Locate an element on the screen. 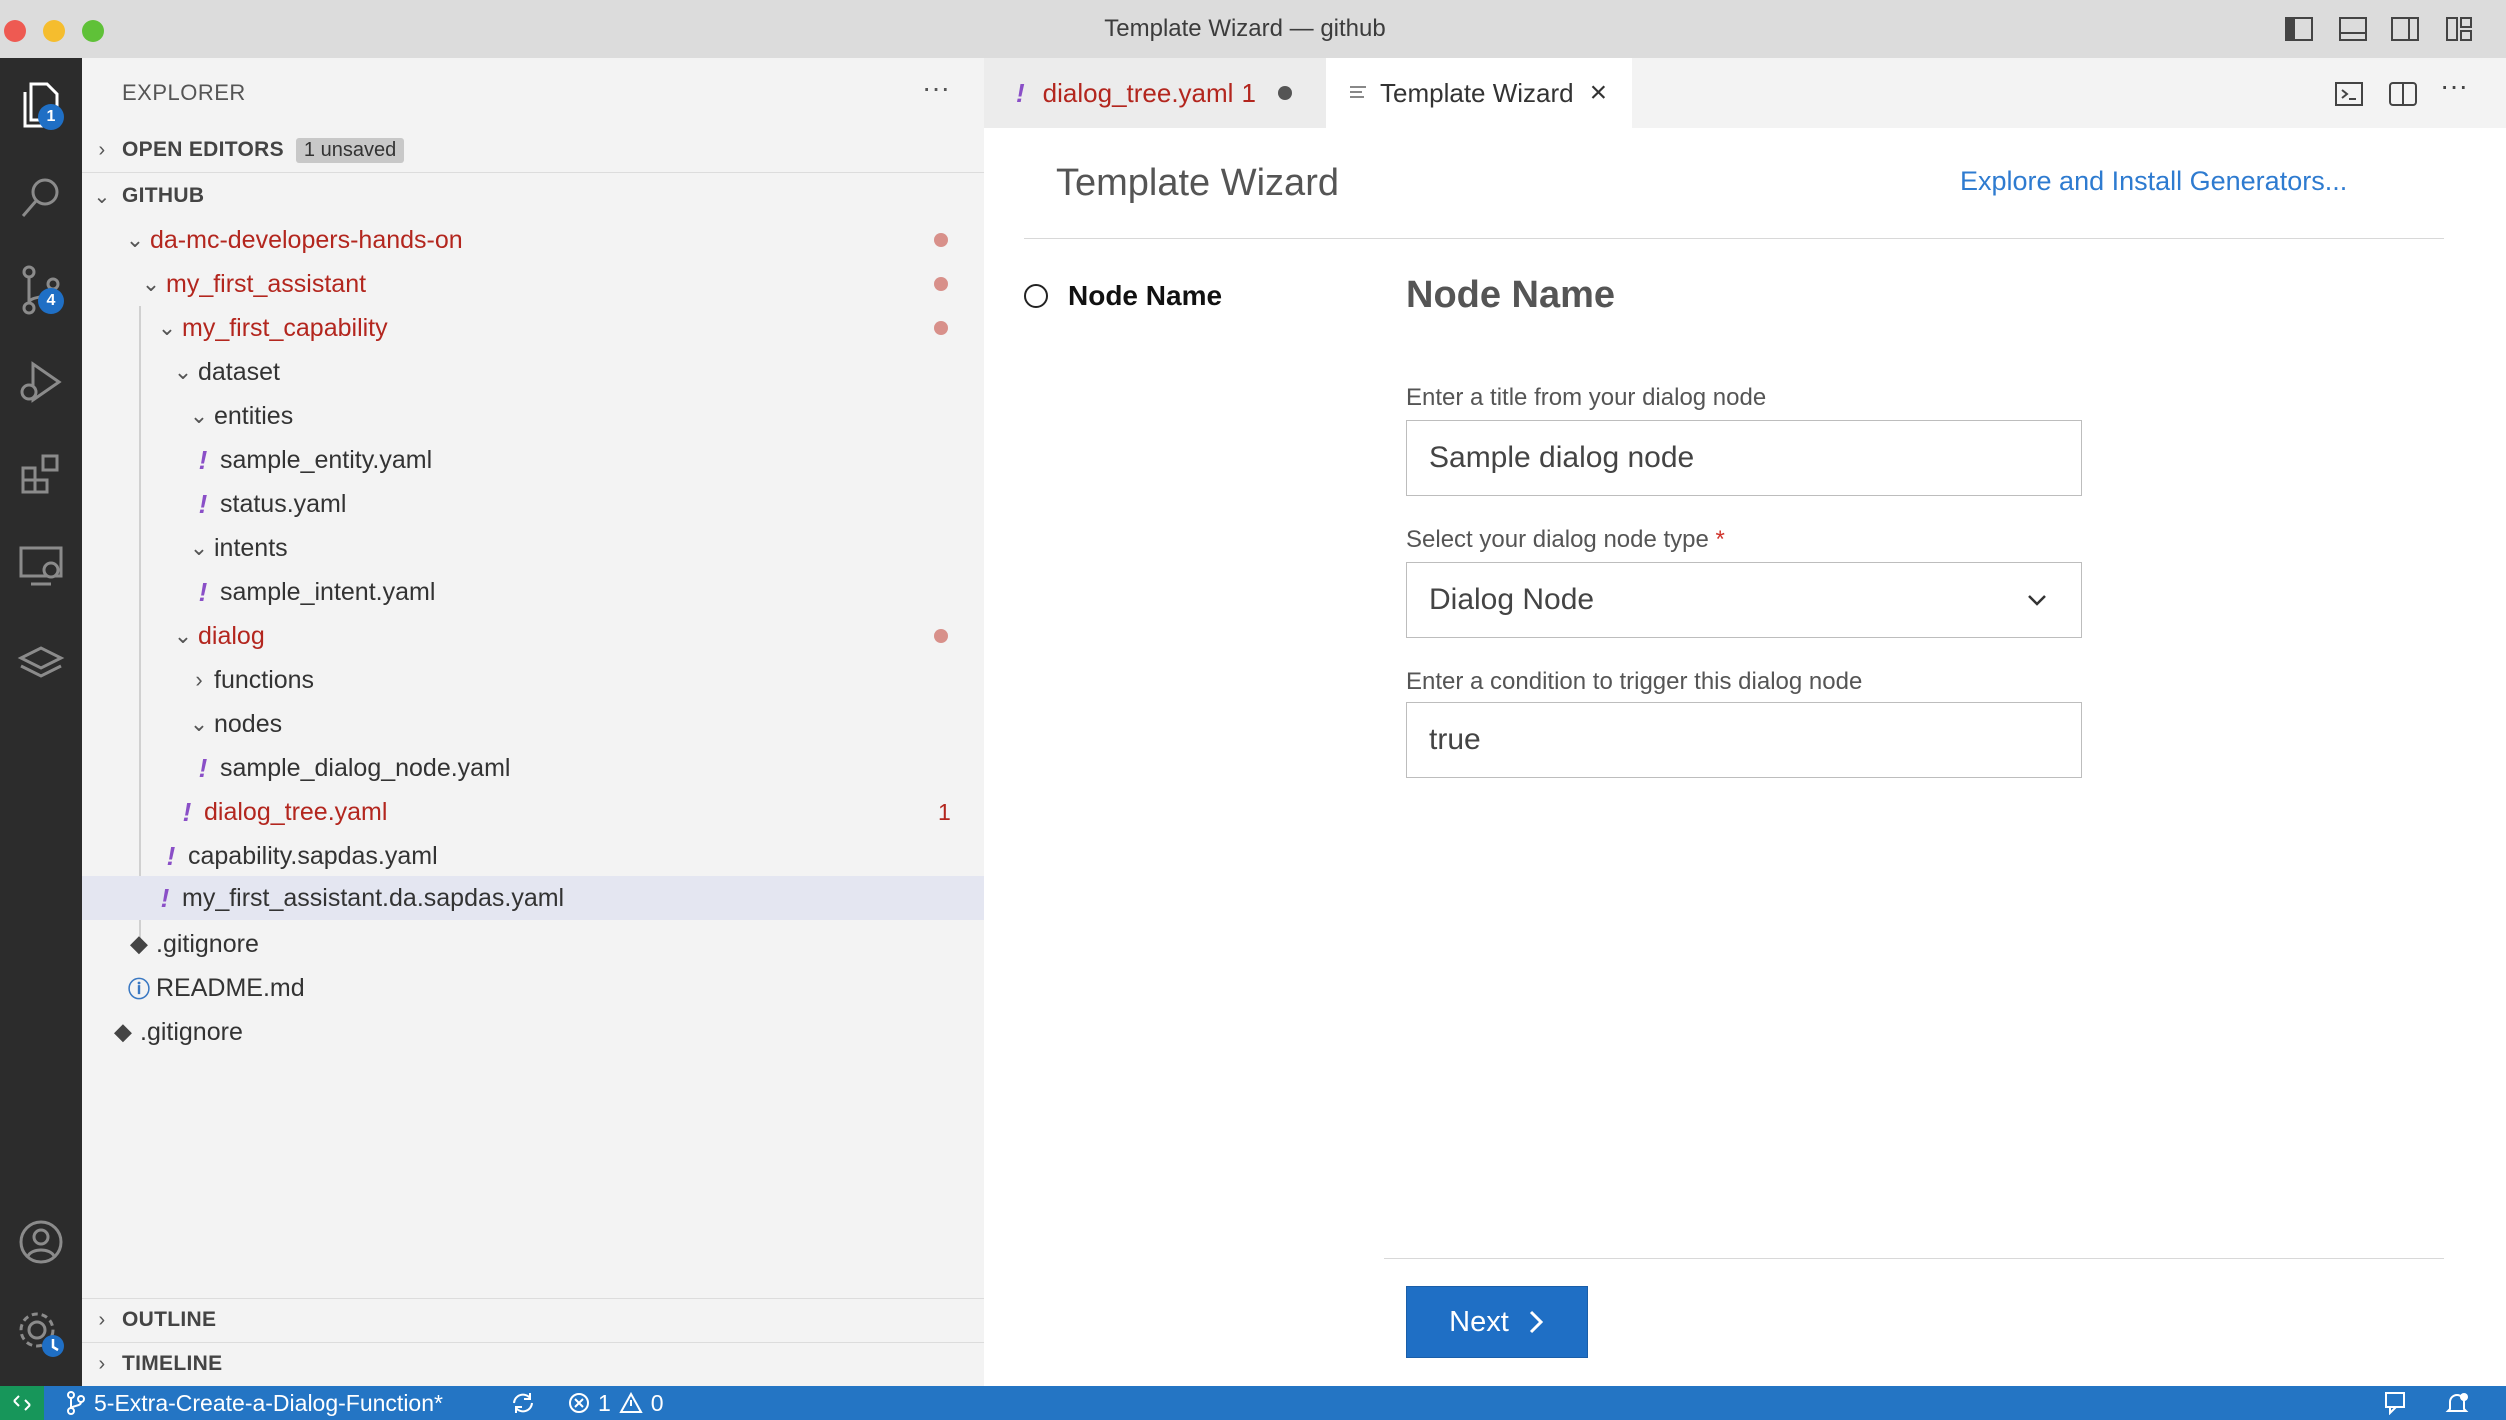  outline-label: OUTLINE is located at coordinates (169, 1319).